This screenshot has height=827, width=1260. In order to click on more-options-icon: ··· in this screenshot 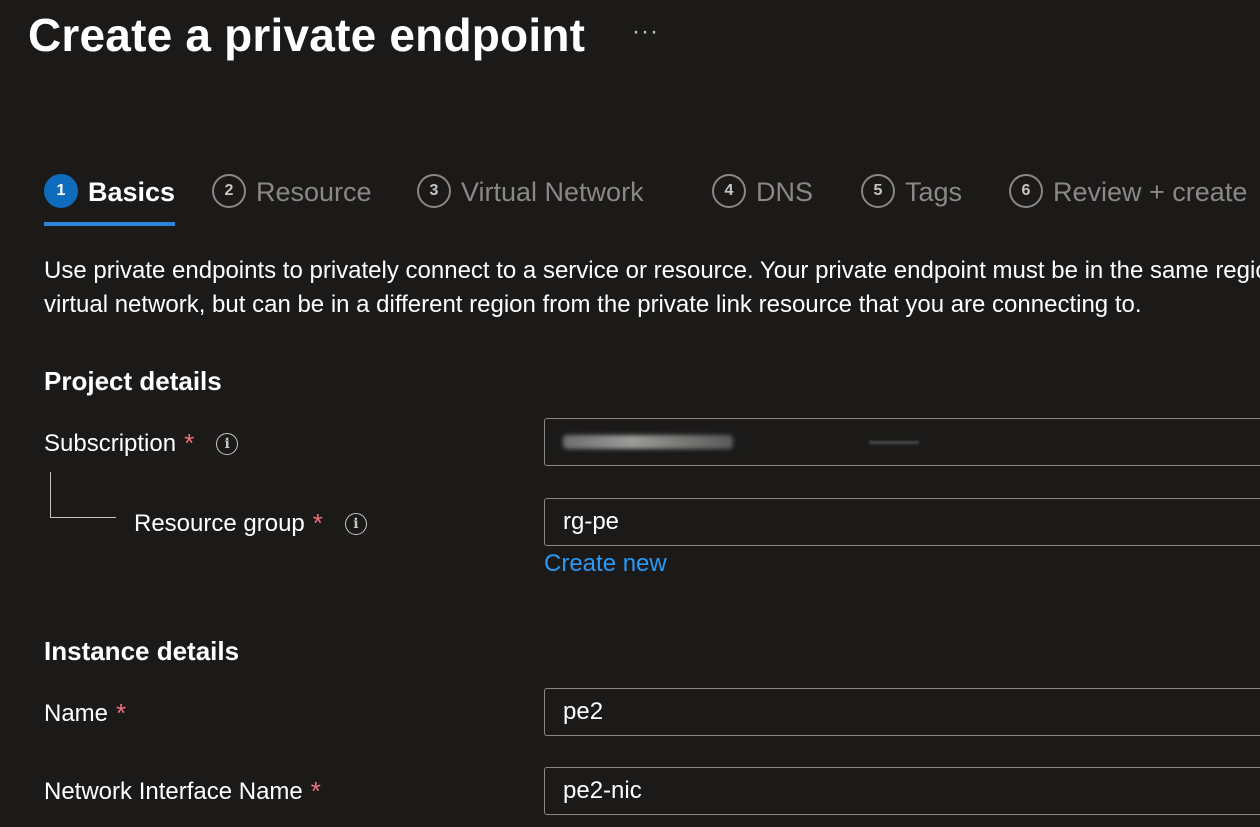, I will do `click(645, 32)`.